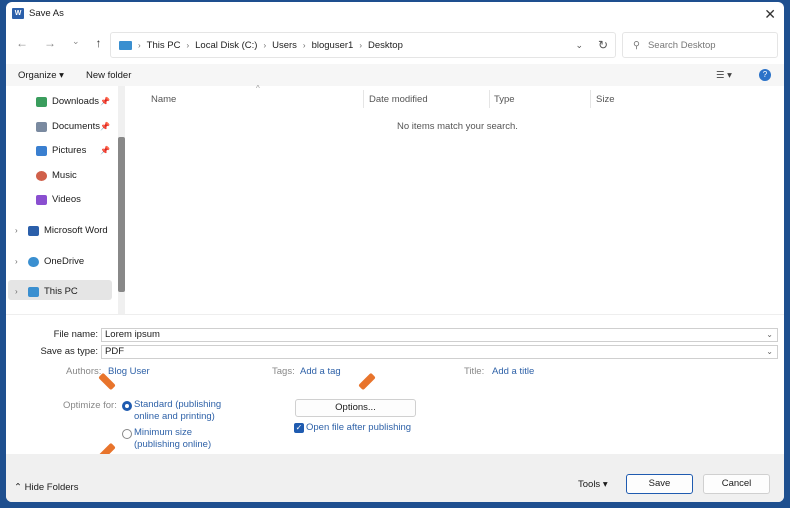 This screenshot has width=790, height=508. What do you see at coordinates (59, 43) in the screenshot?
I see `nav-buttons: ← → ⌄ ↑` at bounding box center [59, 43].